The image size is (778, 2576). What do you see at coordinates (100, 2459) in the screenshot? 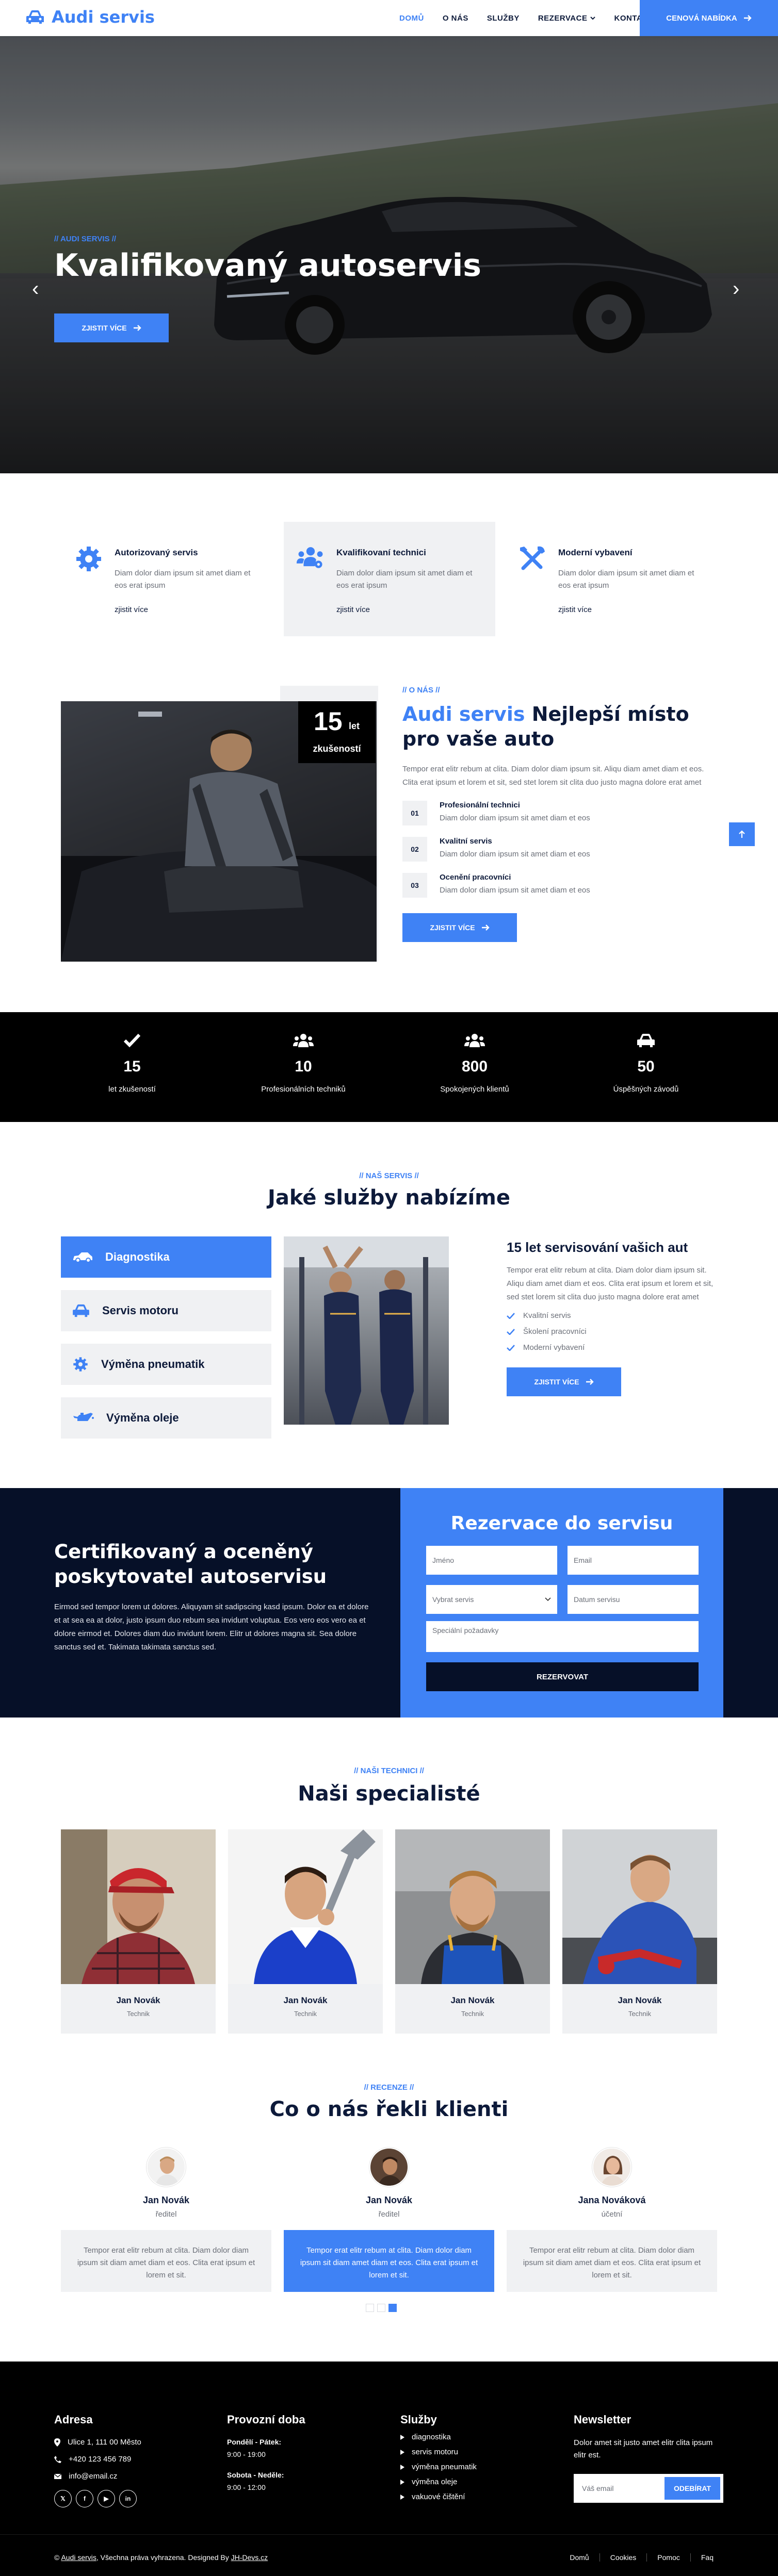
I see `footer-phone-text: +420 123 456 789` at bounding box center [100, 2459].